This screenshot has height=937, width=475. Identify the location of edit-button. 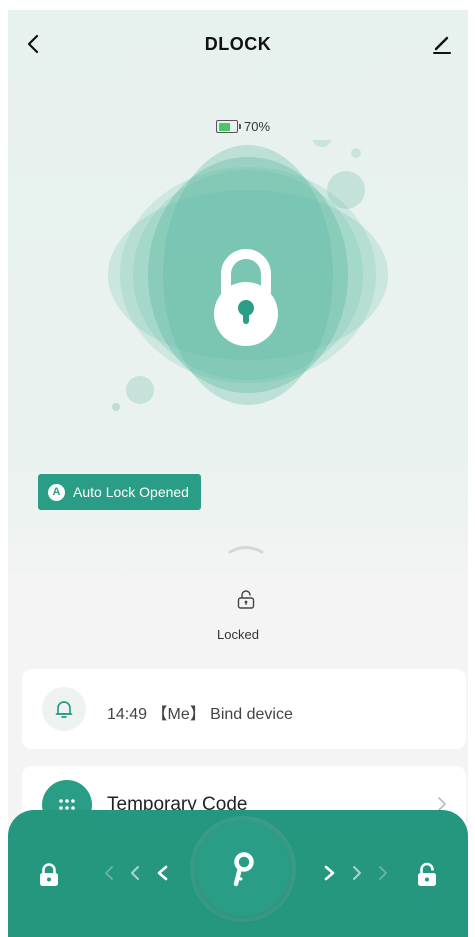
(442, 44).